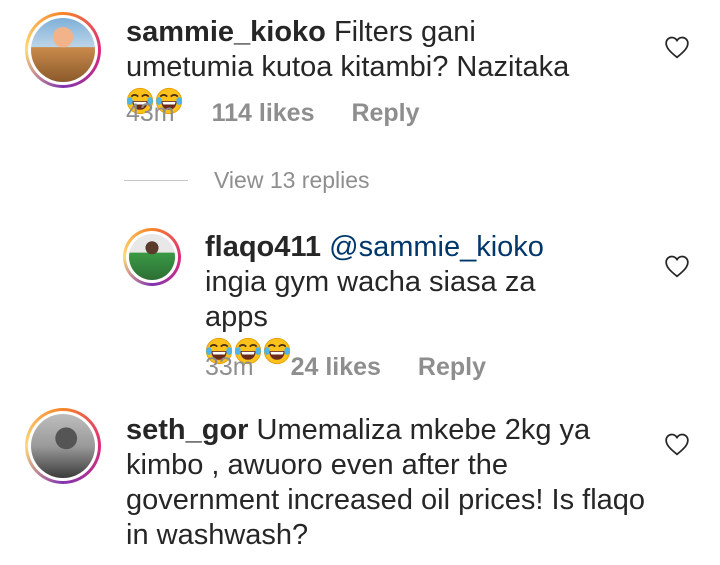 The width and height of the screenshot is (720, 565). What do you see at coordinates (150, 113) in the screenshot?
I see `timestamp: 43m` at bounding box center [150, 113].